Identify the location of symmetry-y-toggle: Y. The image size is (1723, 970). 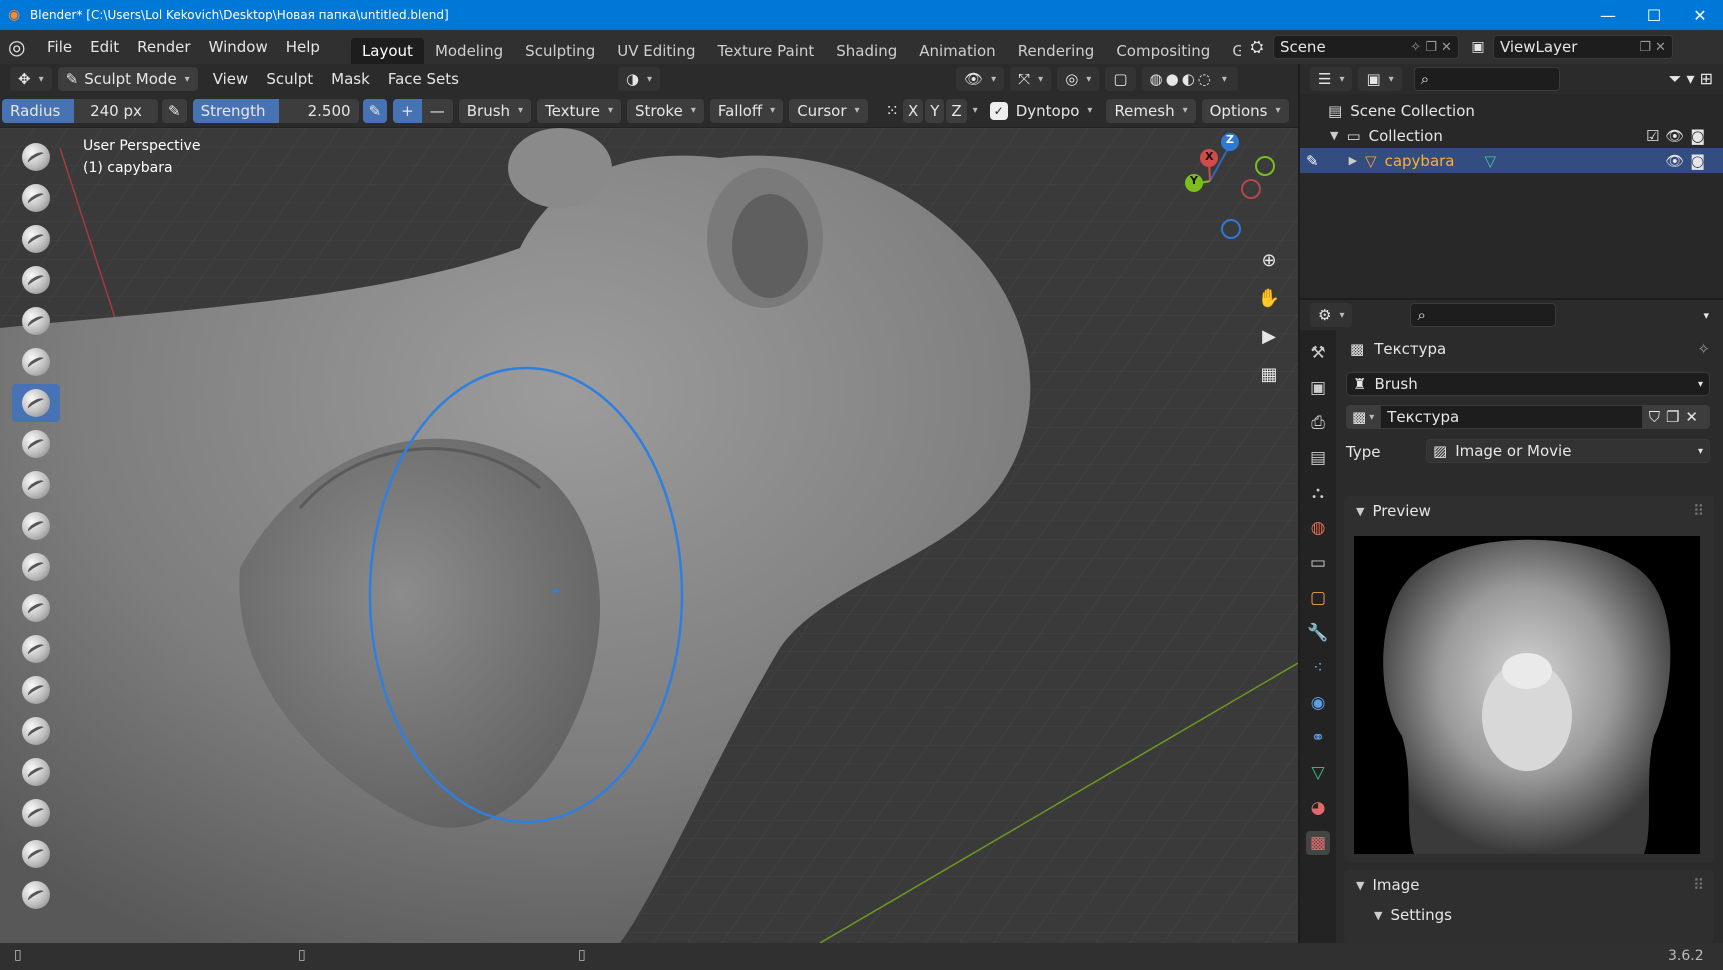
(935, 110).